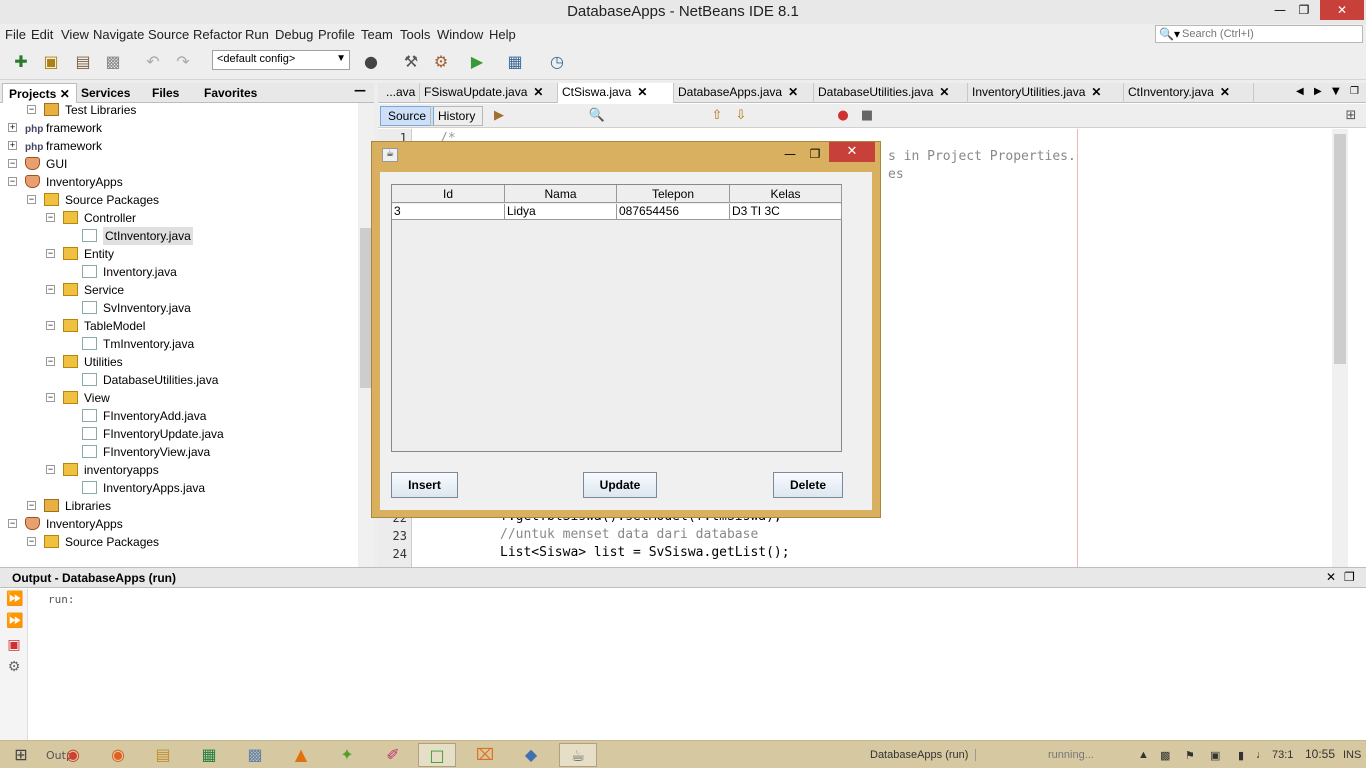 The width and height of the screenshot is (1366, 768). What do you see at coordinates (179, 308) in the screenshot?
I see `tree-node: SvInventory.java` at bounding box center [179, 308].